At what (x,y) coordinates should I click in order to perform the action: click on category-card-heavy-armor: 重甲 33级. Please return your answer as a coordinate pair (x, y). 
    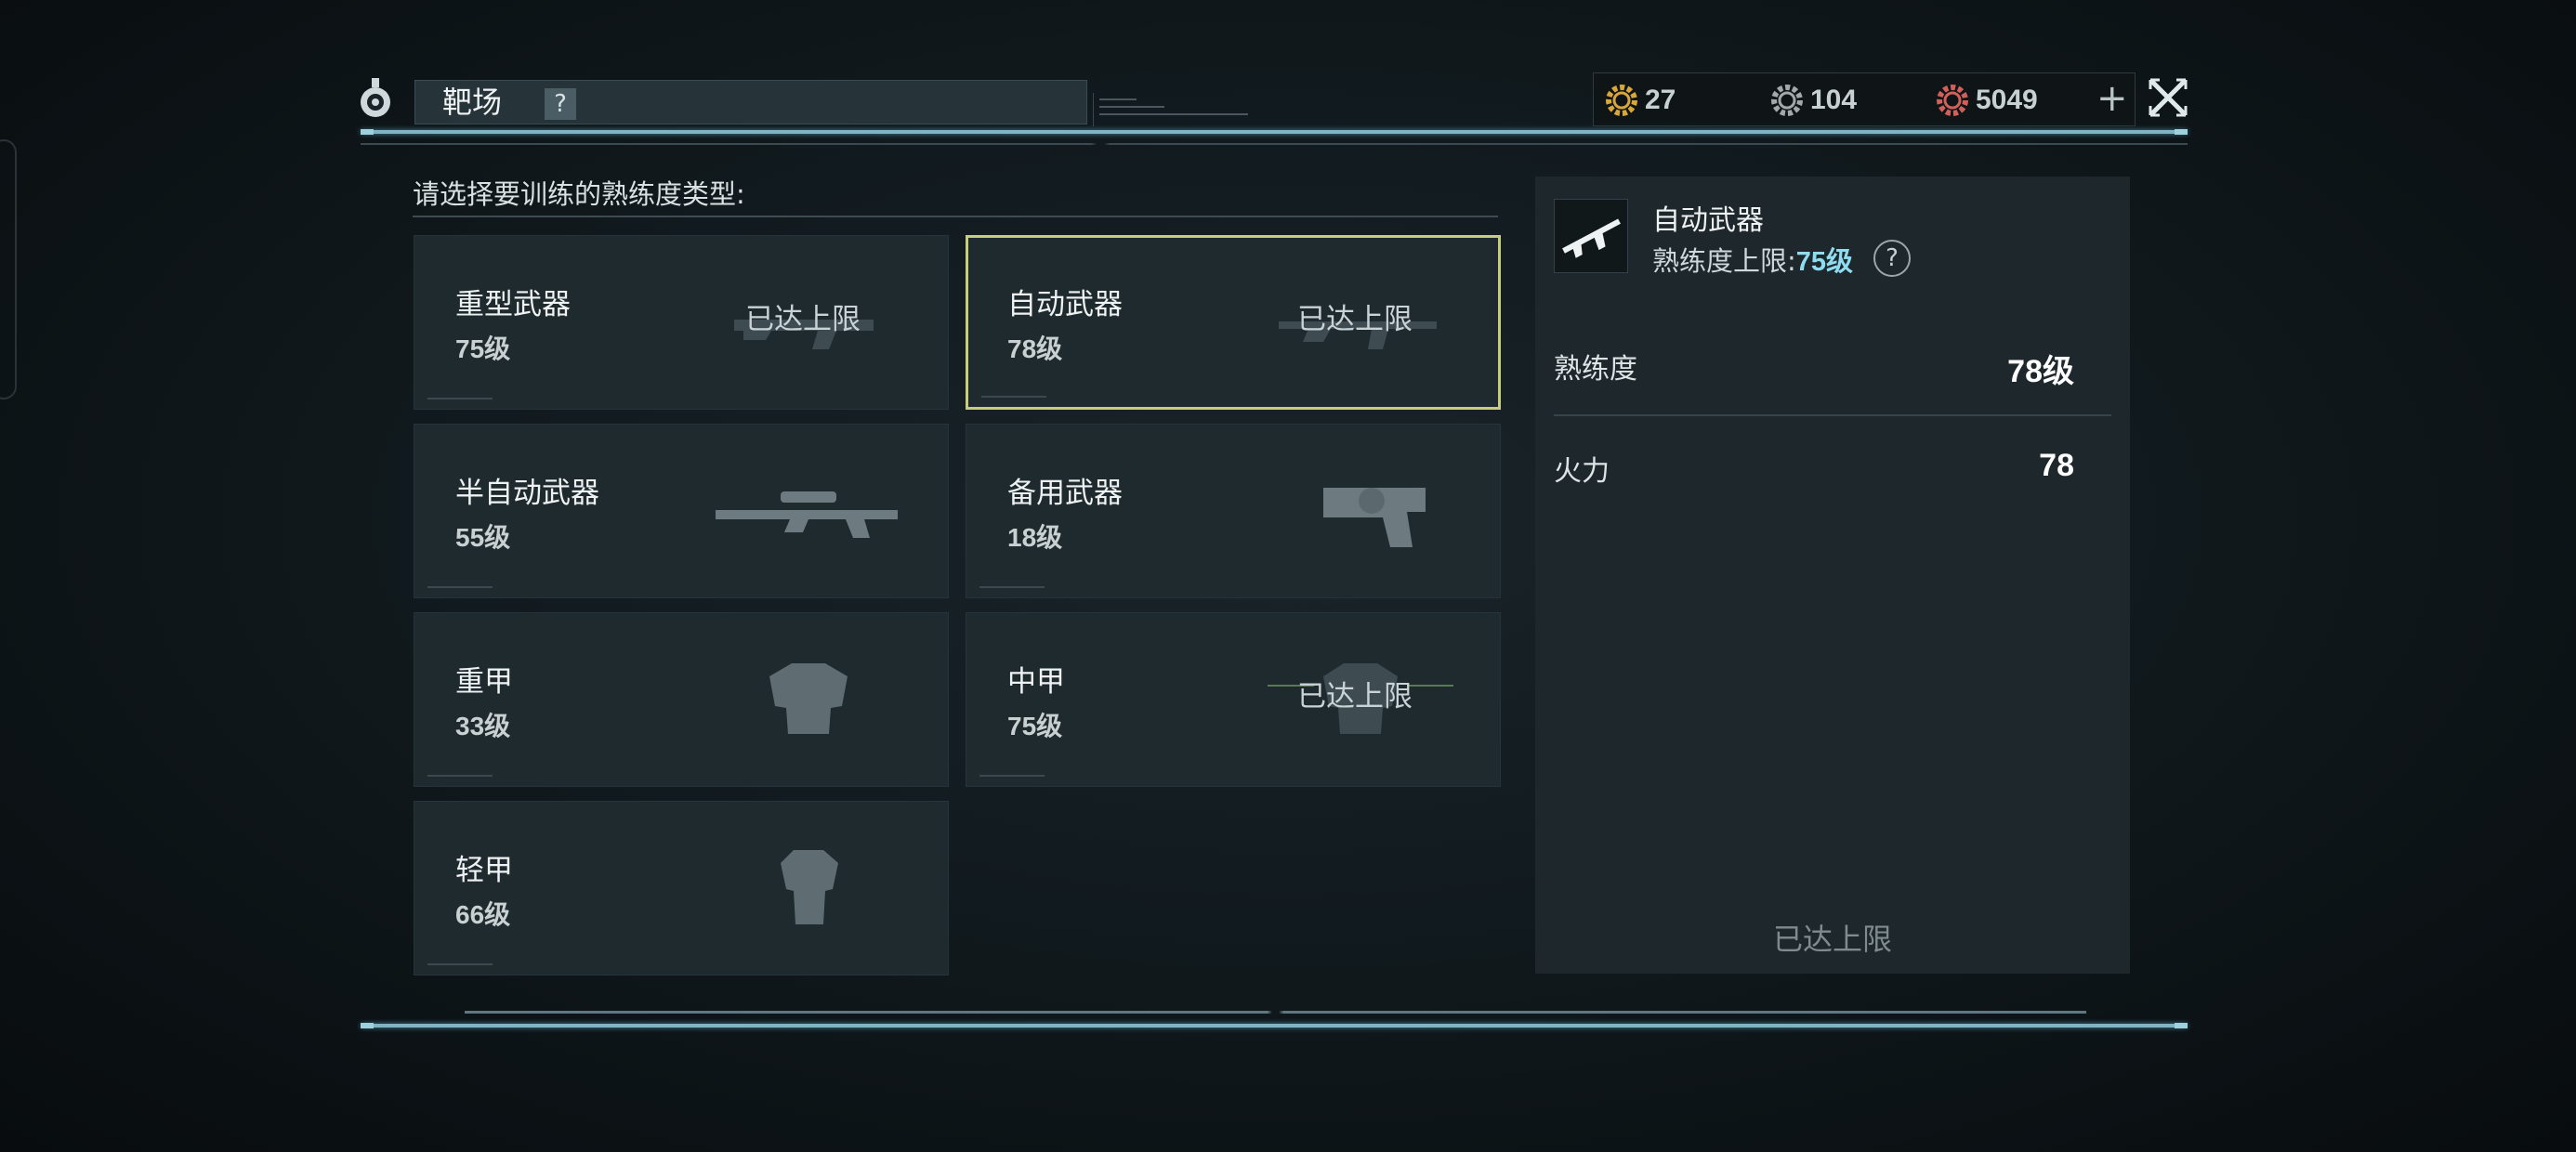
    Looking at the image, I should click on (681, 699).